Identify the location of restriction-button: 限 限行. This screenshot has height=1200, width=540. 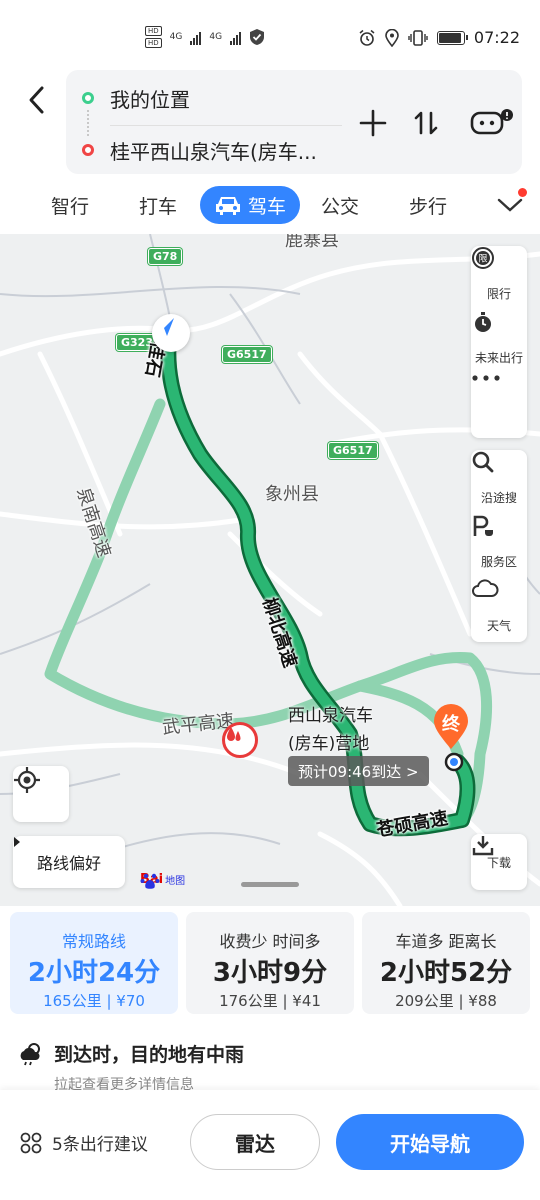
(499, 278).